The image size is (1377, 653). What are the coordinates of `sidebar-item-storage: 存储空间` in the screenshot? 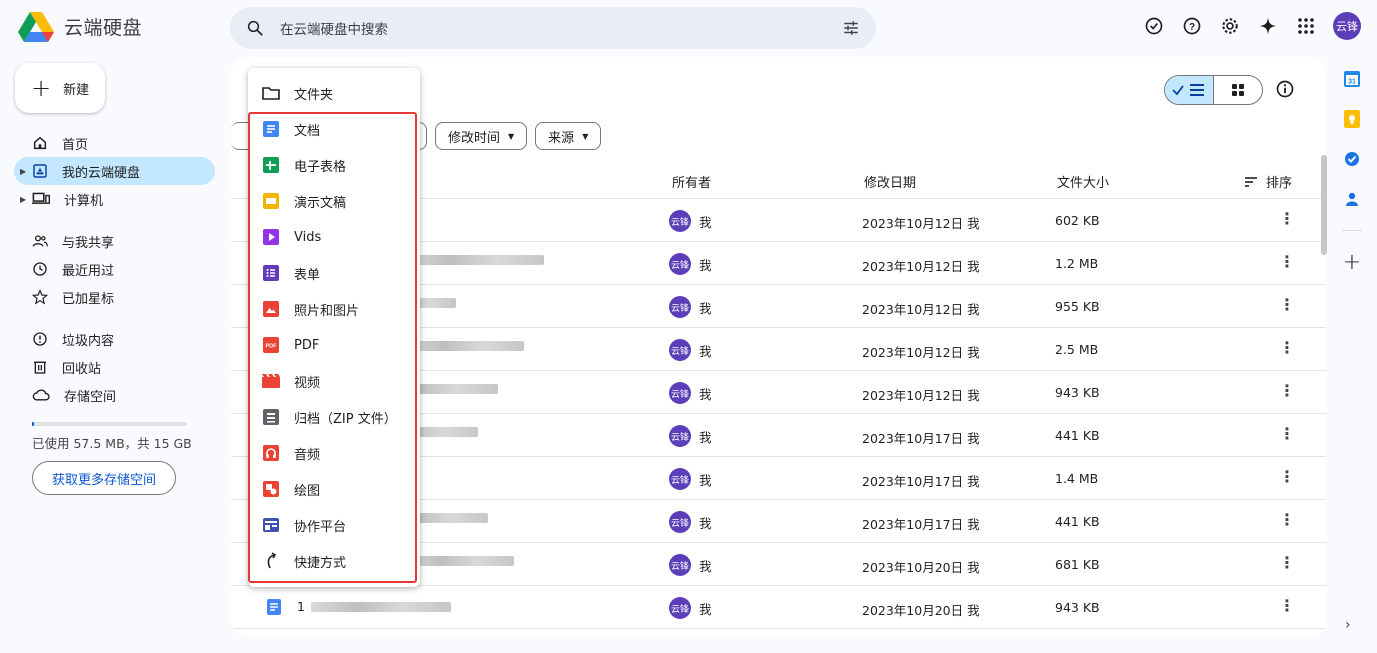 It's located at (114, 395).